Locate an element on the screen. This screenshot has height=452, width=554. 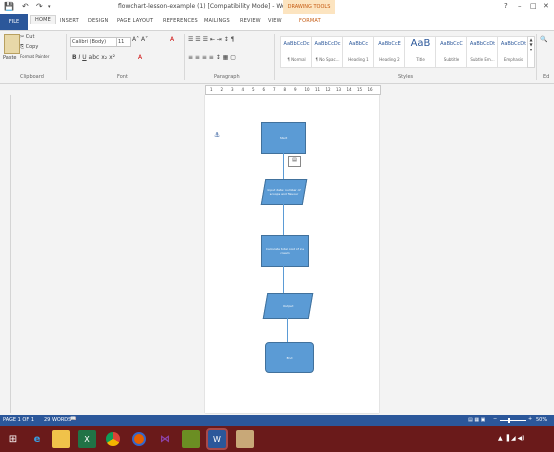
flowchart-end: End is located at coordinates (289, 357).